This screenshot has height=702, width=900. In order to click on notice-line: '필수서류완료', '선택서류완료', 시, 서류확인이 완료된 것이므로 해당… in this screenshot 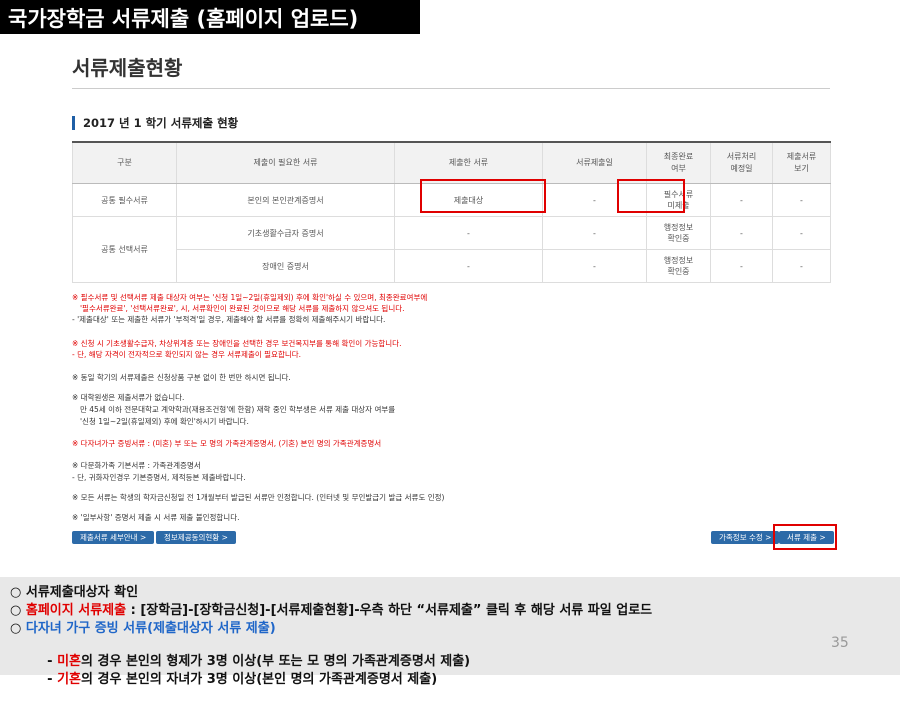, I will do `click(242, 308)`.